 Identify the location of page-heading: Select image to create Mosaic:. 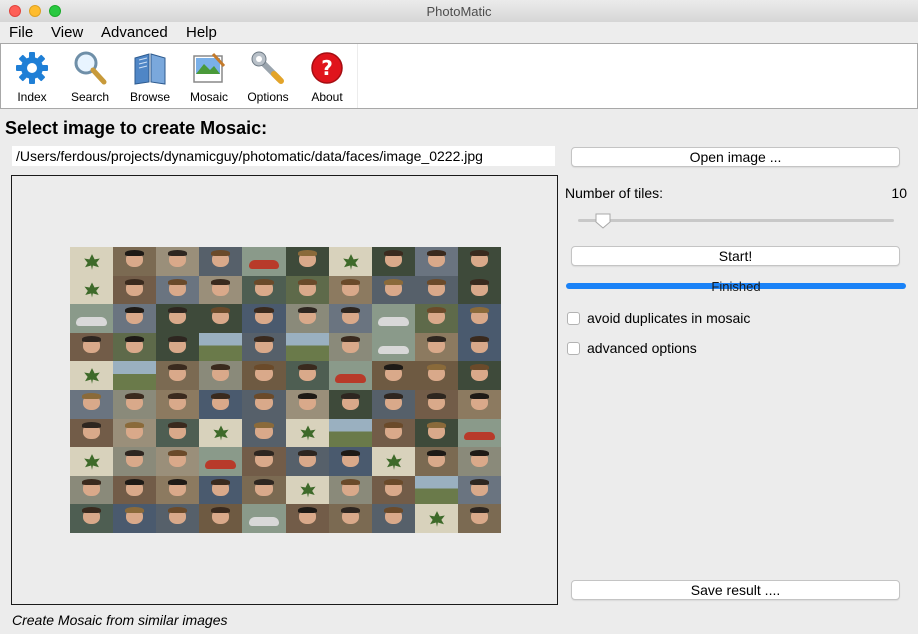
(136, 128).